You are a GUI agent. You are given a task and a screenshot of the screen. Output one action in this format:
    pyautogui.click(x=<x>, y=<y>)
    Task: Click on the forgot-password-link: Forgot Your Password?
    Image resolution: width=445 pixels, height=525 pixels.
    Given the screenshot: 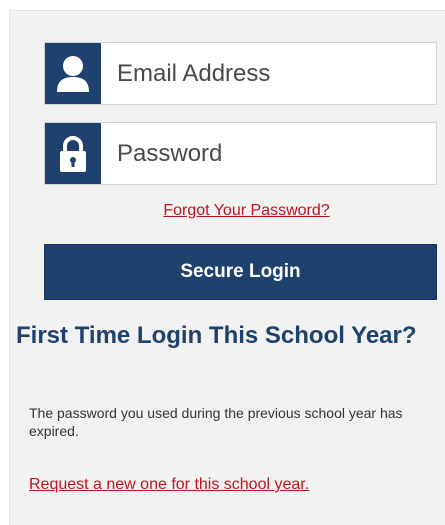 What is the action you would take?
    pyautogui.click(x=227, y=211)
    